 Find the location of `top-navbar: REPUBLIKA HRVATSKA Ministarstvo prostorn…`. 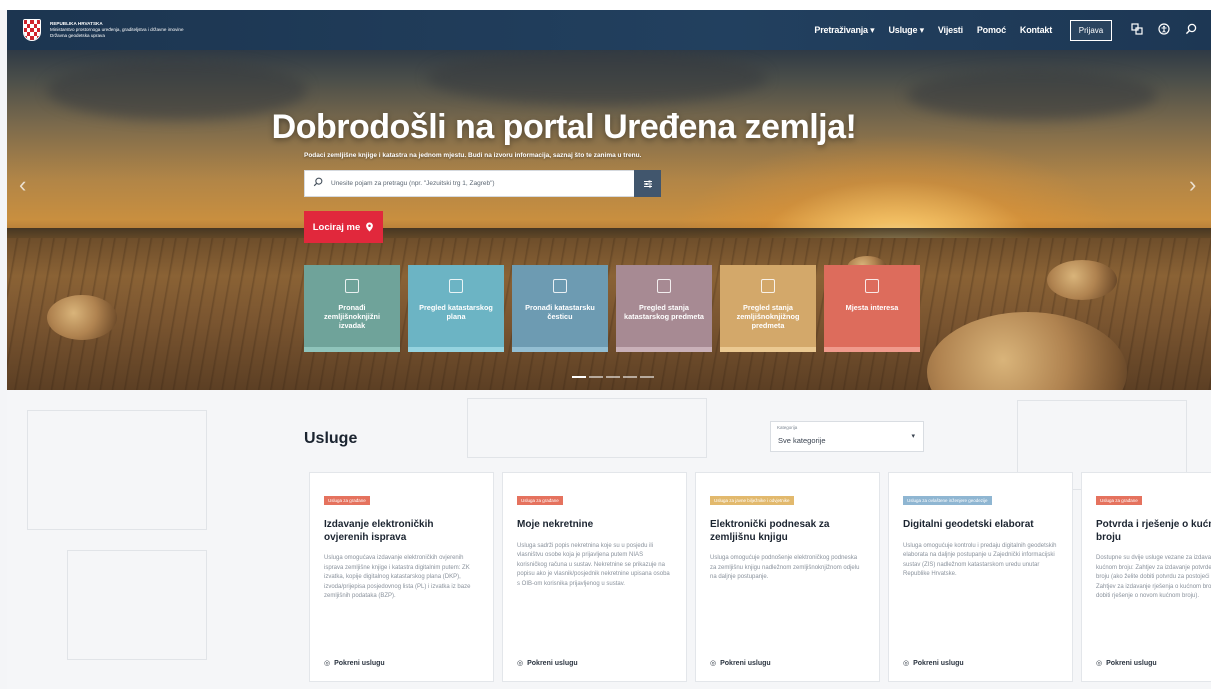

top-navbar: REPUBLIKA HRVATSKA Ministarstvo prostorn… is located at coordinates (609, 30).